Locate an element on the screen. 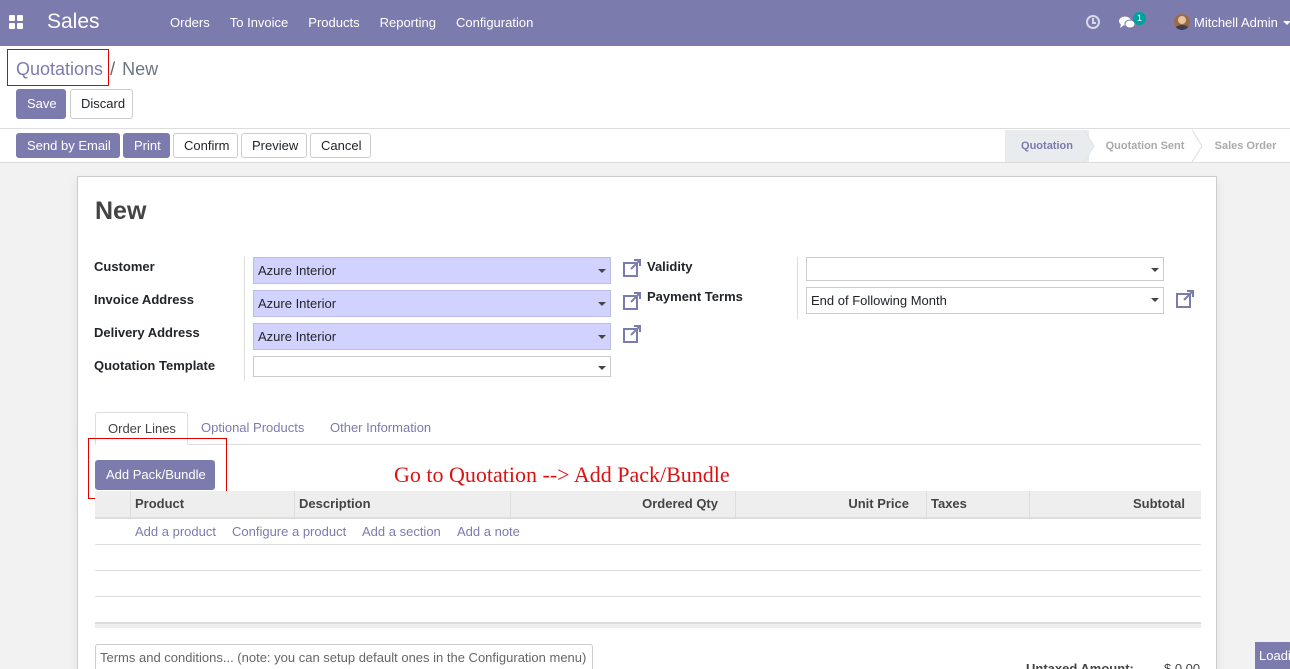 The image size is (1290, 669). app-brand: Sales is located at coordinates (73, 22).